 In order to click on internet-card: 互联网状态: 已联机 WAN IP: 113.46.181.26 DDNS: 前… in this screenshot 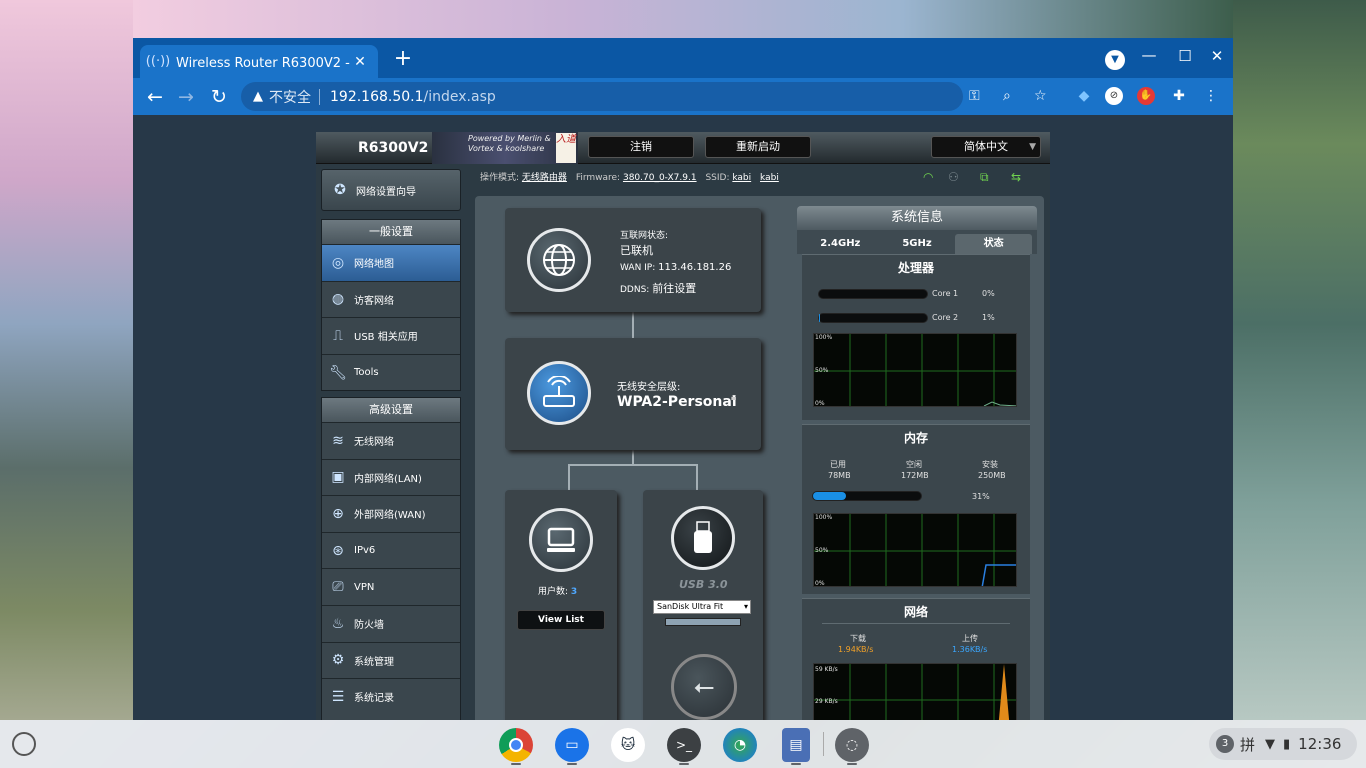, I will do `click(633, 260)`.